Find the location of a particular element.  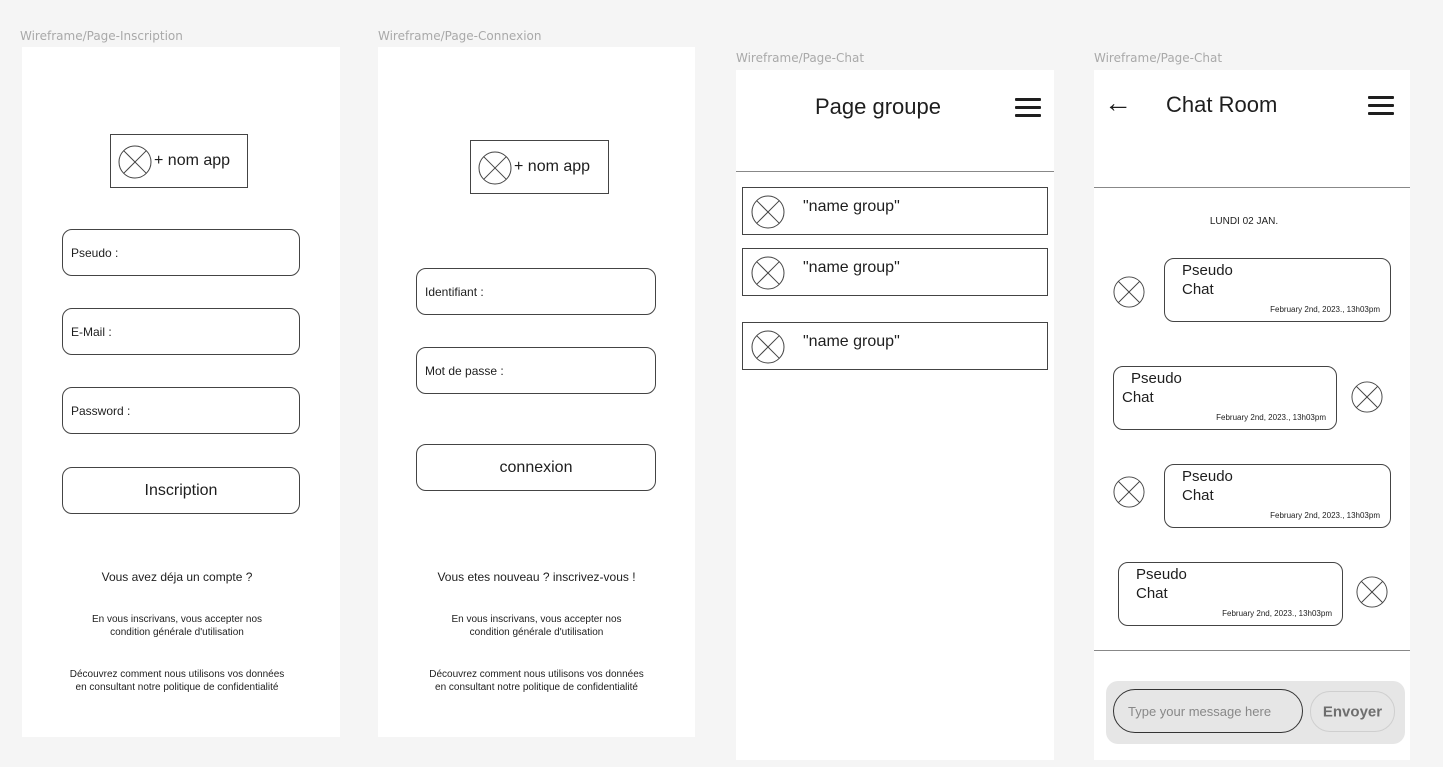

back-arrow-icon: ← is located at coordinates (1118, 103).